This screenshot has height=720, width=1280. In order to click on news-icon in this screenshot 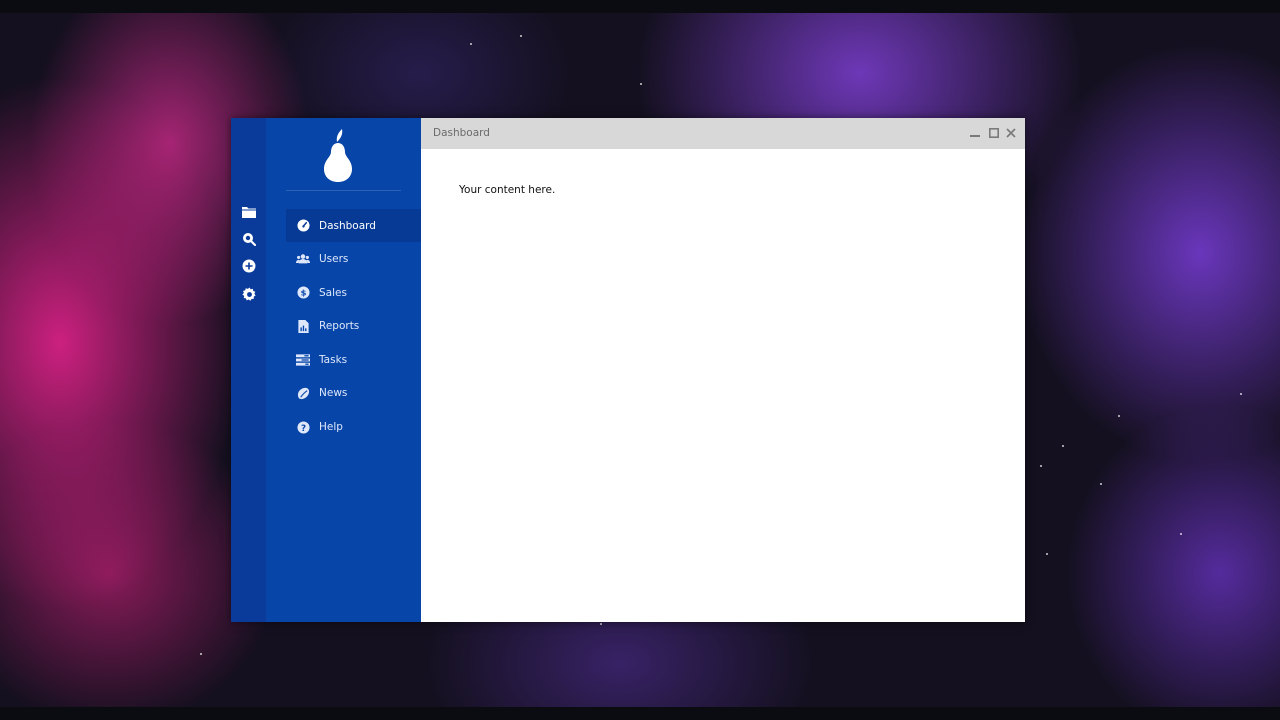, I will do `click(303, 393)`.